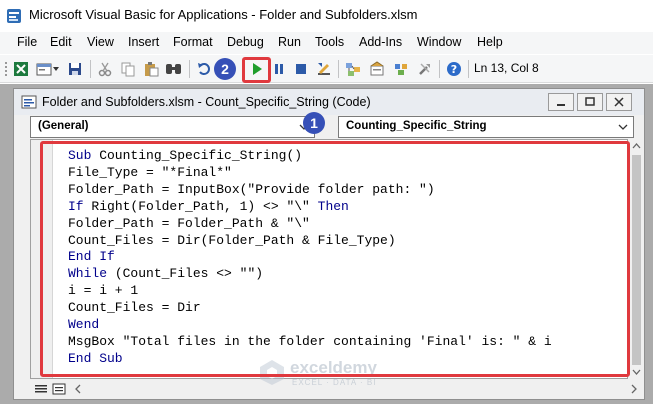 This screenshot has height=404, width=653. What do you see at coordinates (329, 42) in the screenshot?
I see `menu-tools: Tools` at bounding box center [329, 42].